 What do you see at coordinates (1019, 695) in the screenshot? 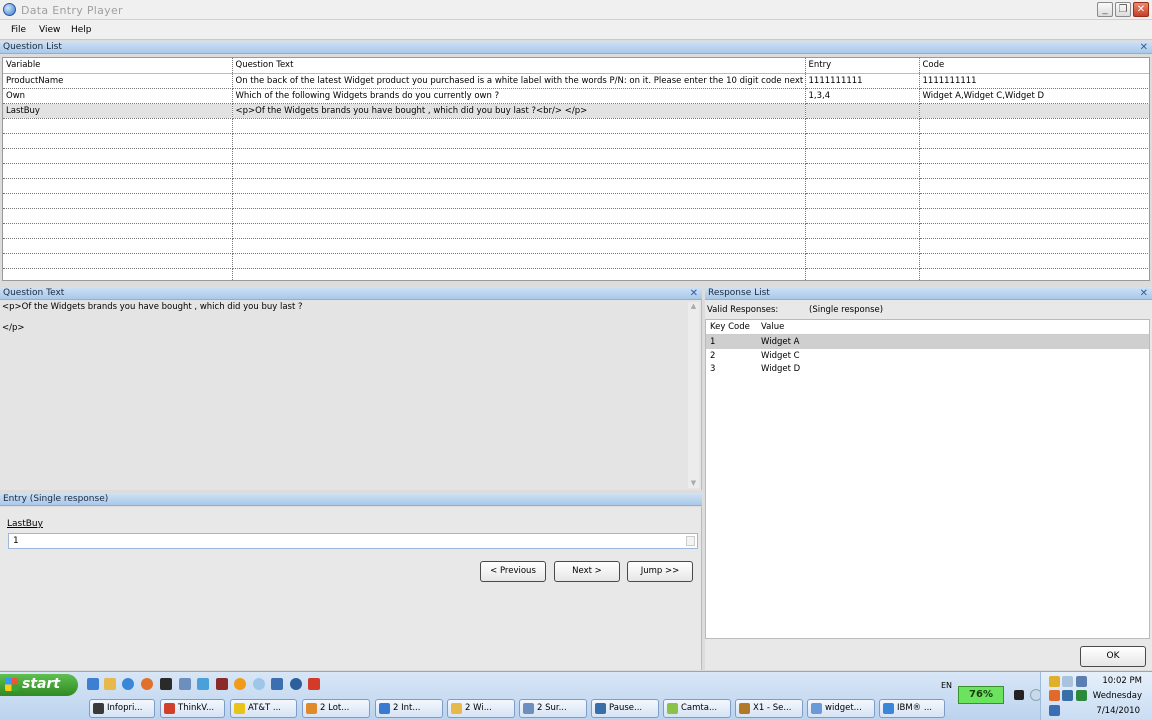
I see `power-plug-icon` at bounding box center [1019, 695].